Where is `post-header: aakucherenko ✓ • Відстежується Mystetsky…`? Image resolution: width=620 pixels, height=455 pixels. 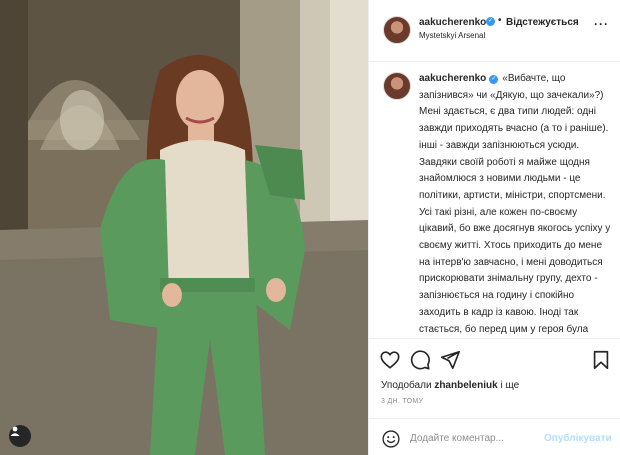
post-header: aakucherenko ✓ • Відстежується Mystetsky… is located at coordinates (494, 31).